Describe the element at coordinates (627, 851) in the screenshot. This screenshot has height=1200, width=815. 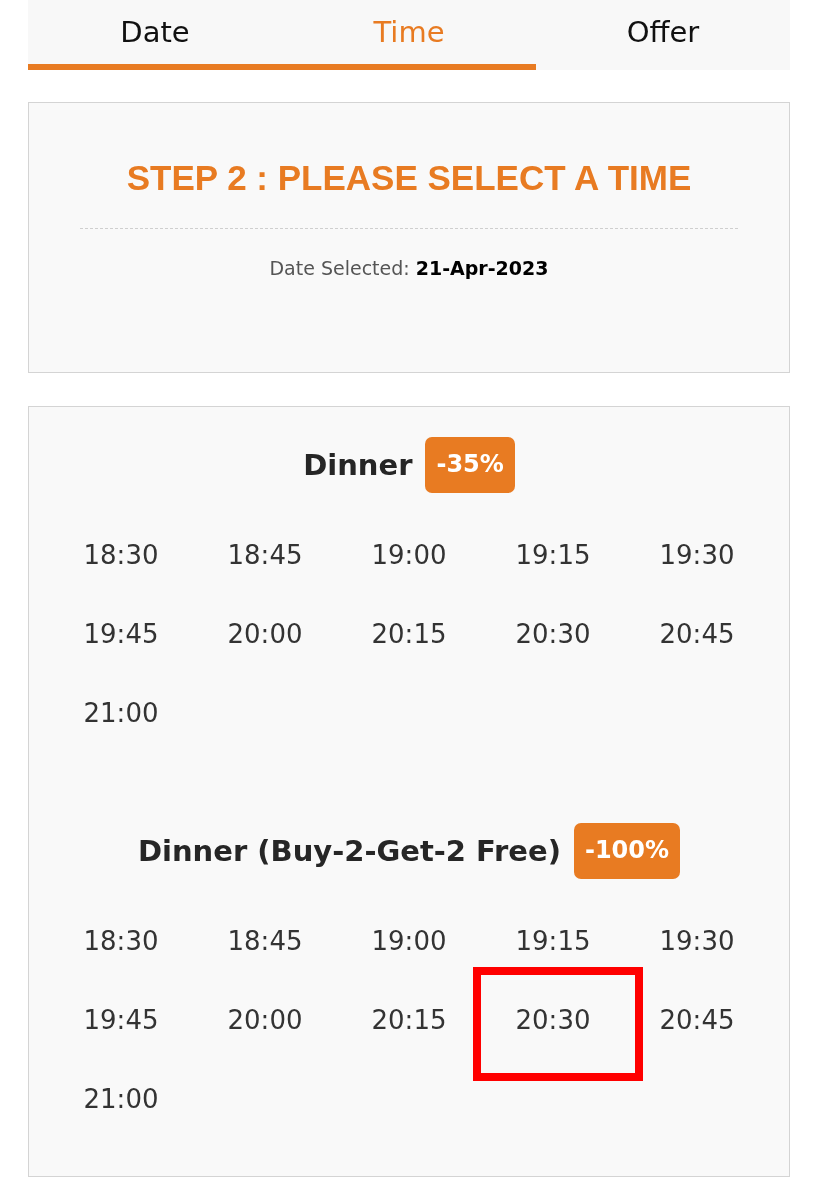
I see `discount-badge: -100%` at that location.